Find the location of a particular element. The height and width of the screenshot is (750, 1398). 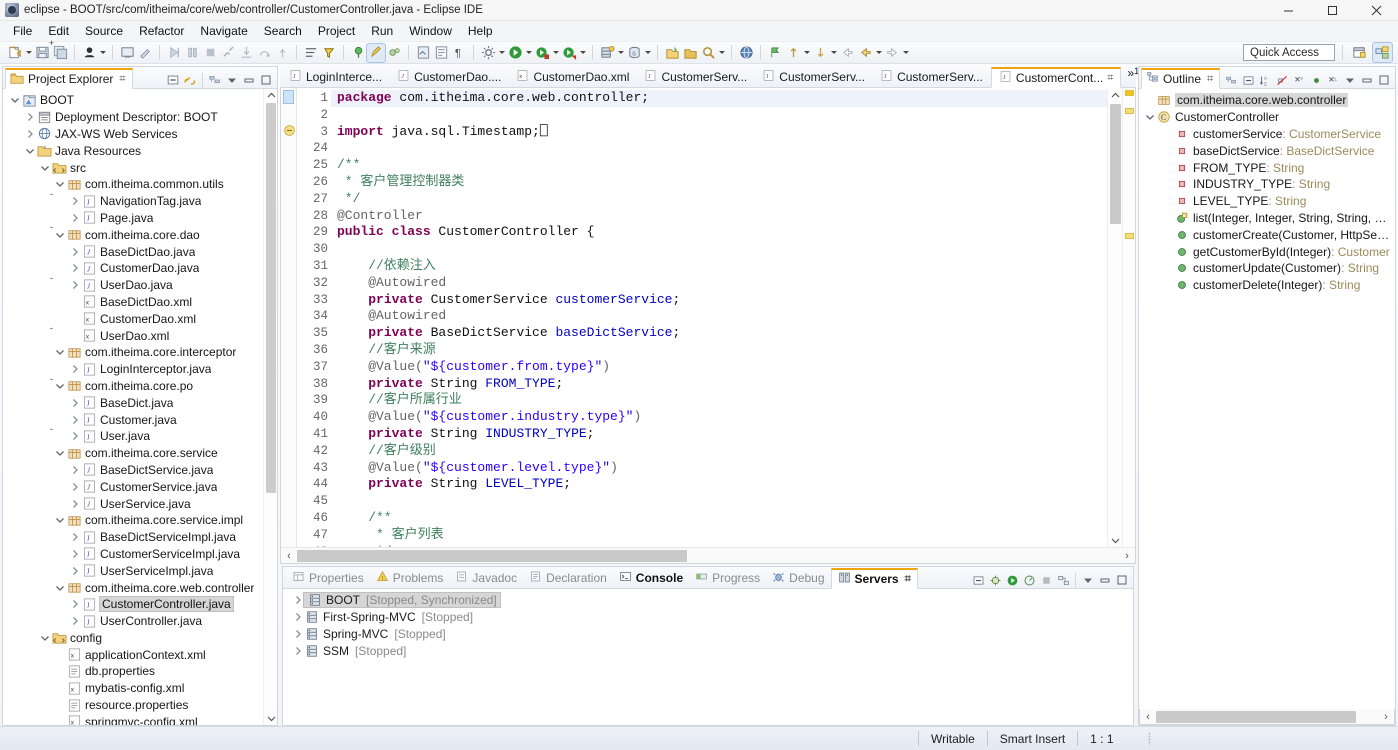

menu-item-help: Help is located at coordinates (480, 31).